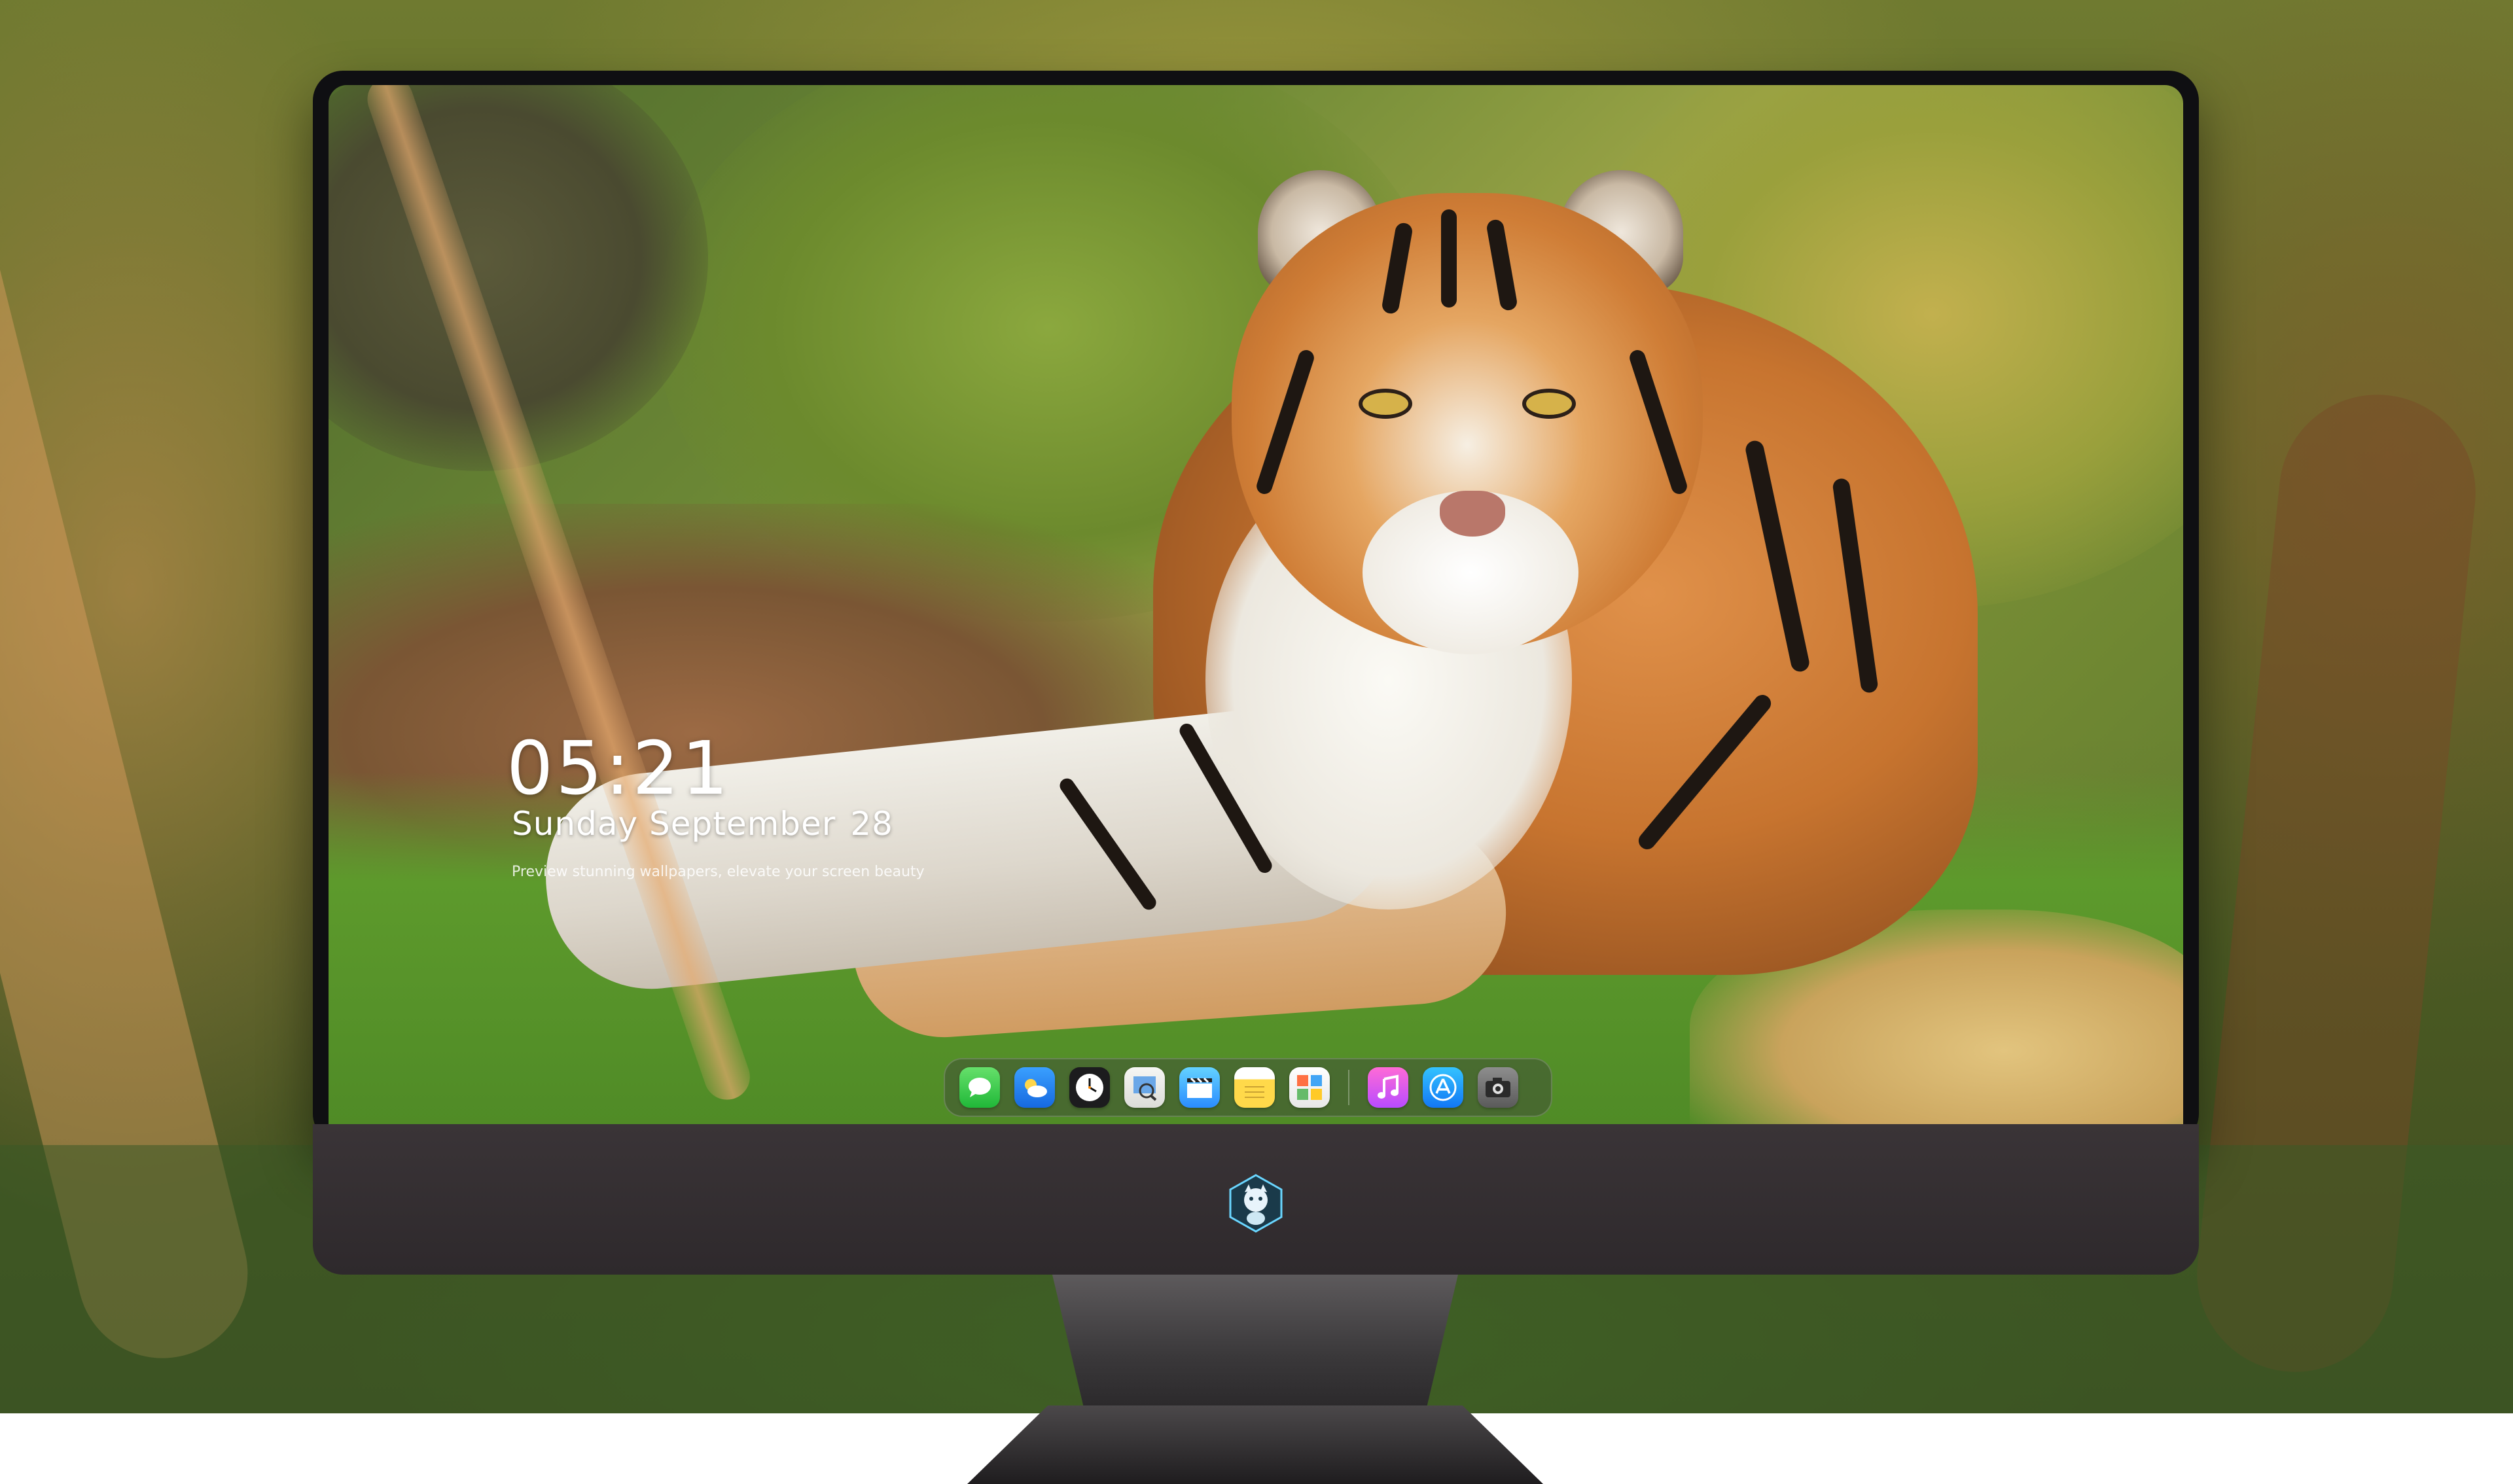  What do you see at coordinates (1254, 1088) in the screenshot?
I see `notes-icon` at bounding box center [1254, 1088].